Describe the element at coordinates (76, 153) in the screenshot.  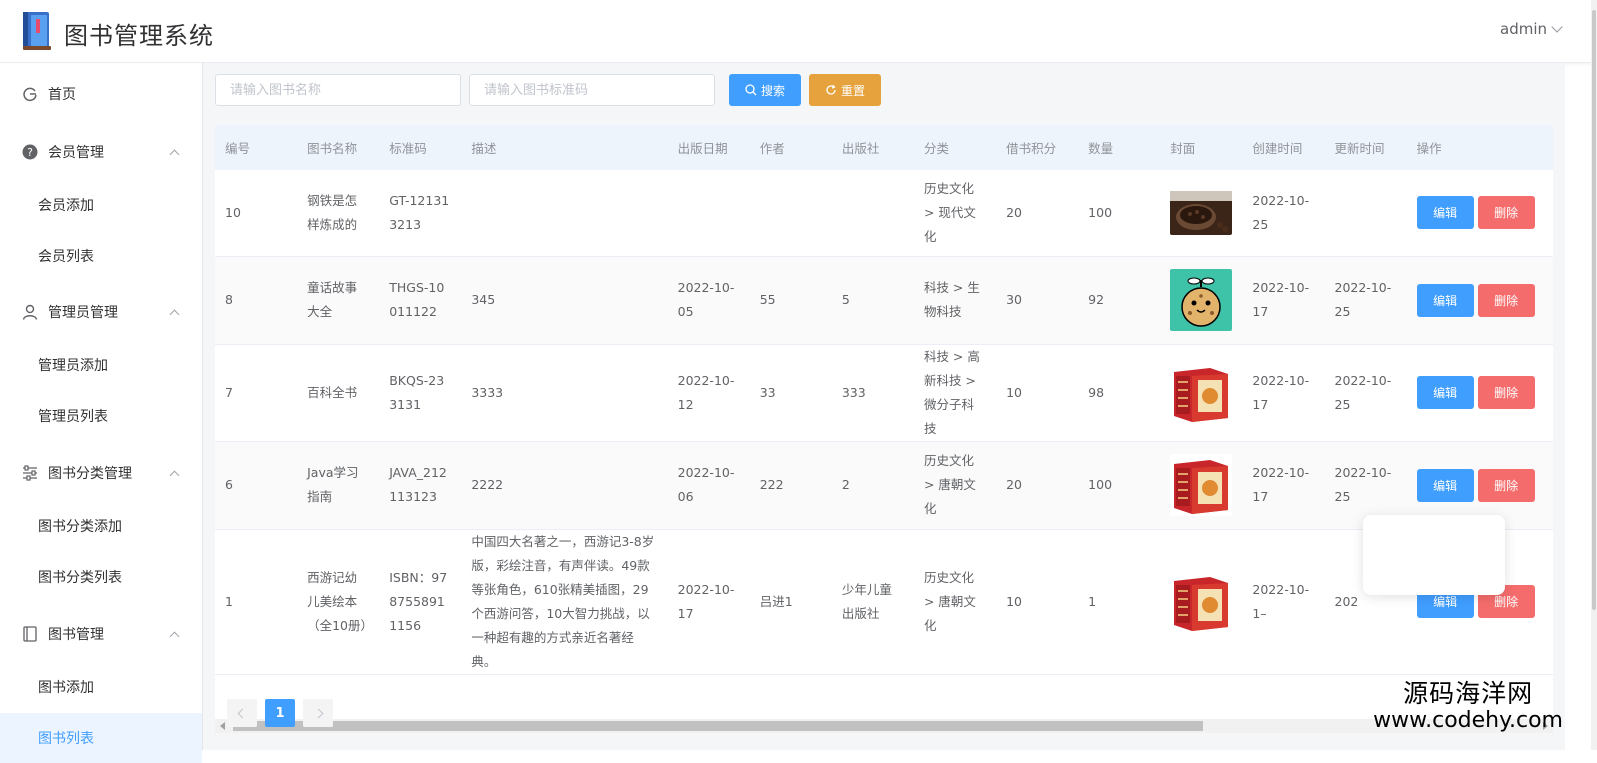
I see `sidebar-group-label: 会员管理` at that location.